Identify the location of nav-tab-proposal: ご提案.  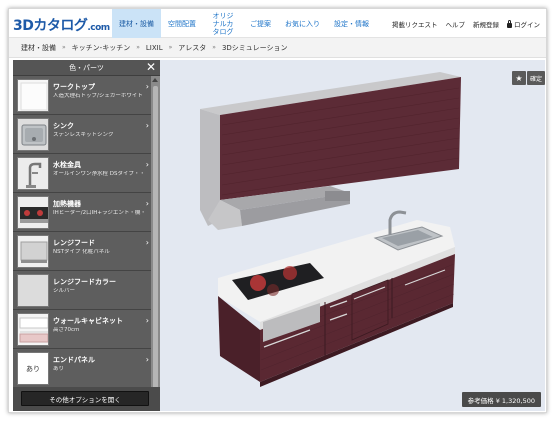
(260, 23).